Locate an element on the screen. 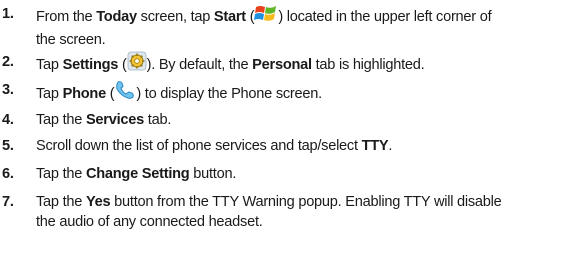  windows-start-icon is located at coordinates (266, 16).